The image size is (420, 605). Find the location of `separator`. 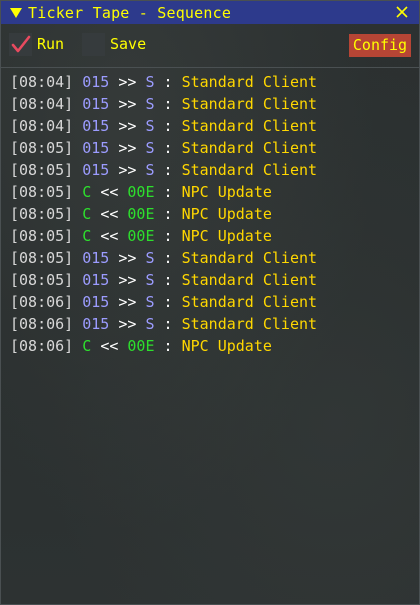

separator is located at coordinates (210, 67).